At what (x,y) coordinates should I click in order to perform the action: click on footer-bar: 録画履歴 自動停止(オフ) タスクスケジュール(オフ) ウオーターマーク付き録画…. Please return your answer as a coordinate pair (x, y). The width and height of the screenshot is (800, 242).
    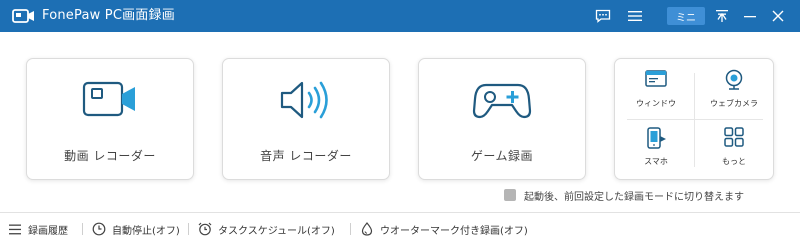
    Looking at the image, I should click on (400, 227).